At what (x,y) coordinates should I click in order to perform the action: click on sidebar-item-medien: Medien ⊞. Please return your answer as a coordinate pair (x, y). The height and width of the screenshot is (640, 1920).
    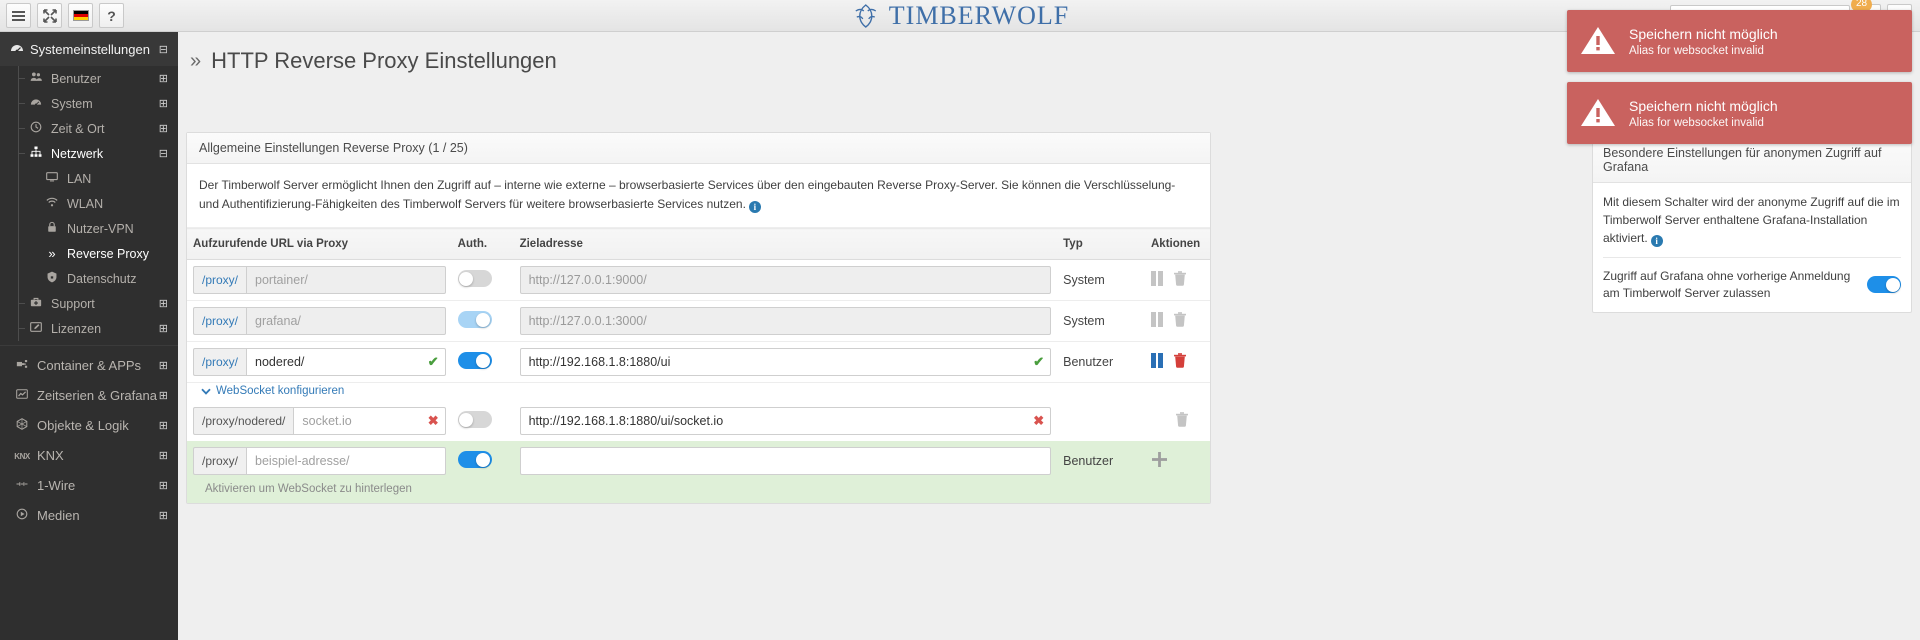
    Looking at the image, I should click on (89, 515).